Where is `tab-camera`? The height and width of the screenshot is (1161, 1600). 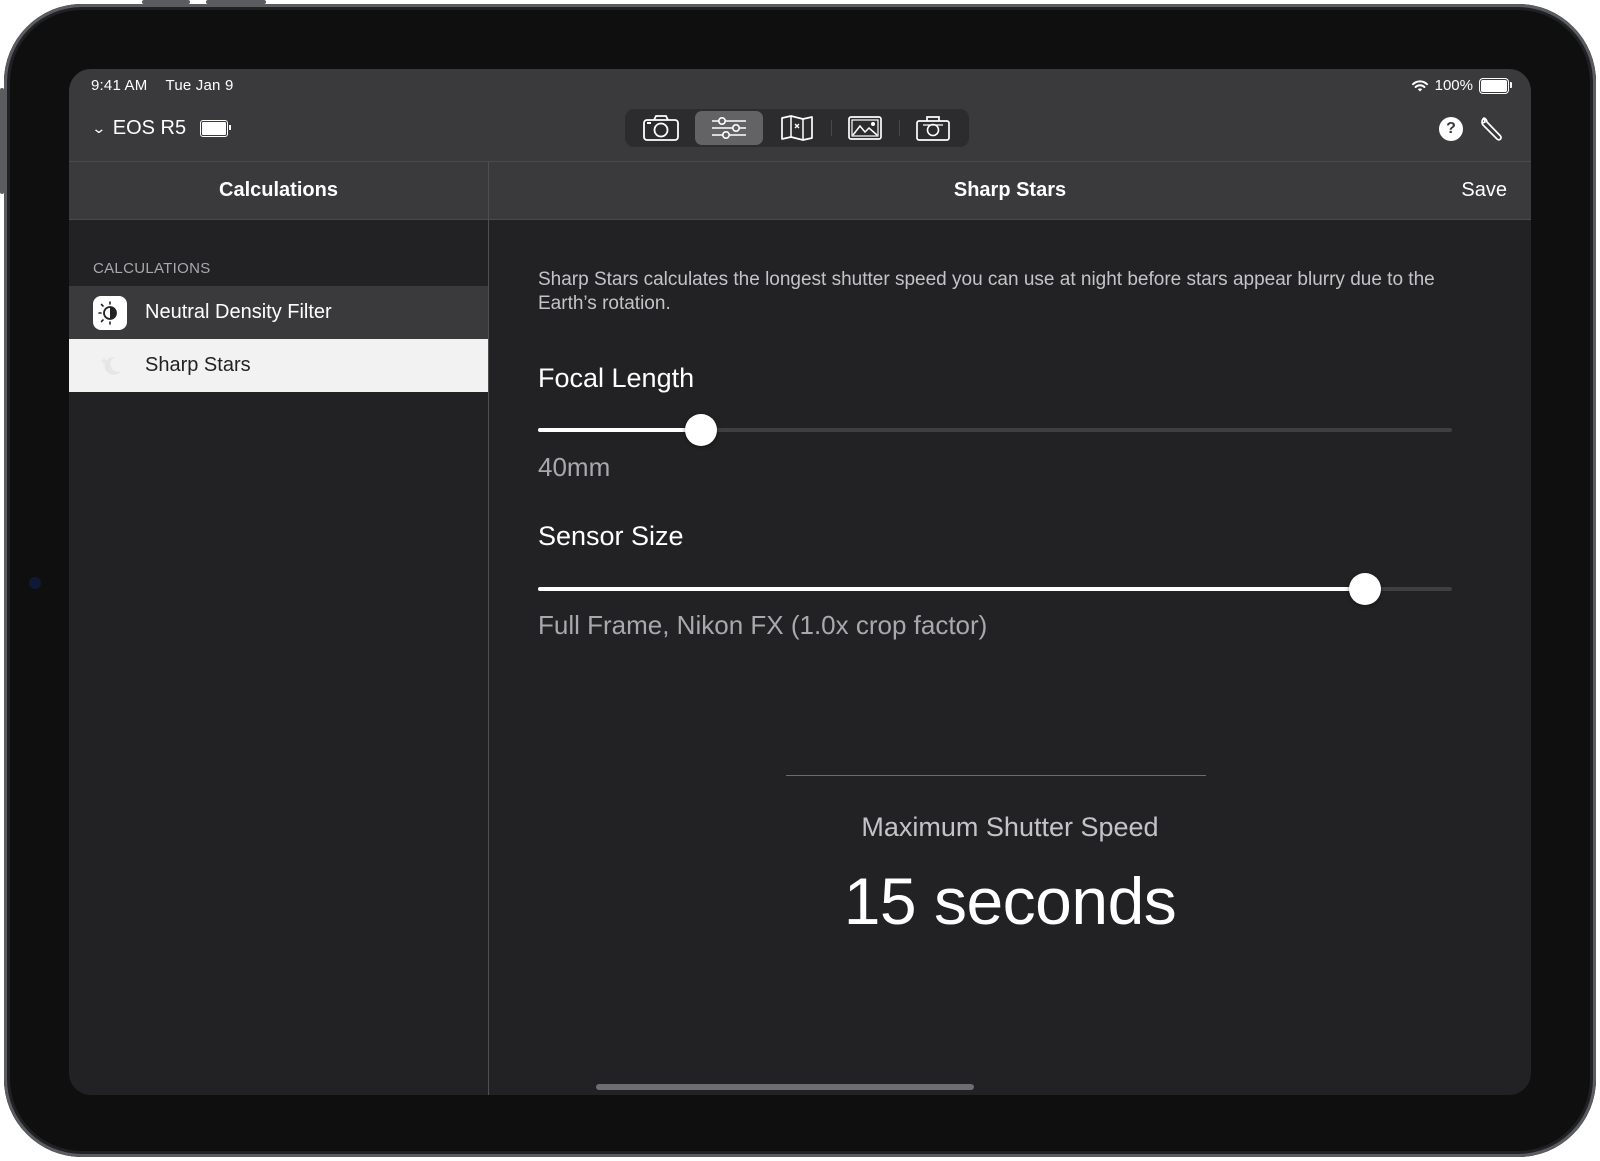
tab-camera is located at coordinates (661, 128).